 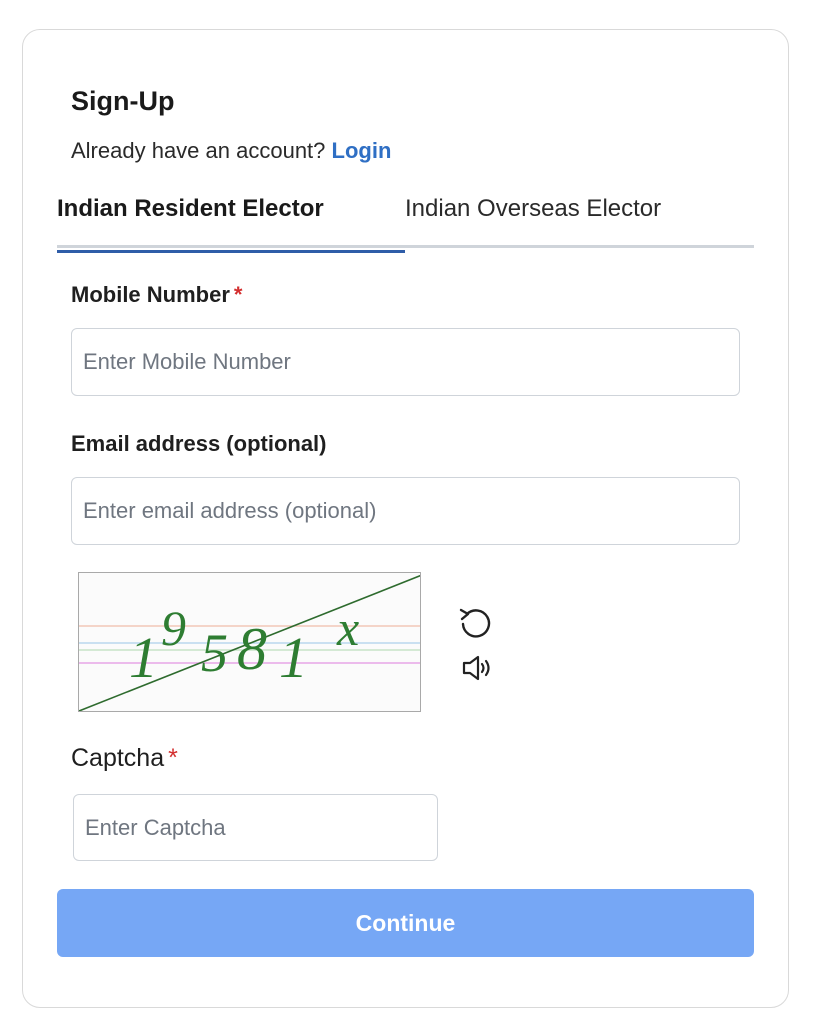 What do you see at coordinates (405, 511) in the screenshot?
I see `email-address-input` at bounding box center [405, 511].